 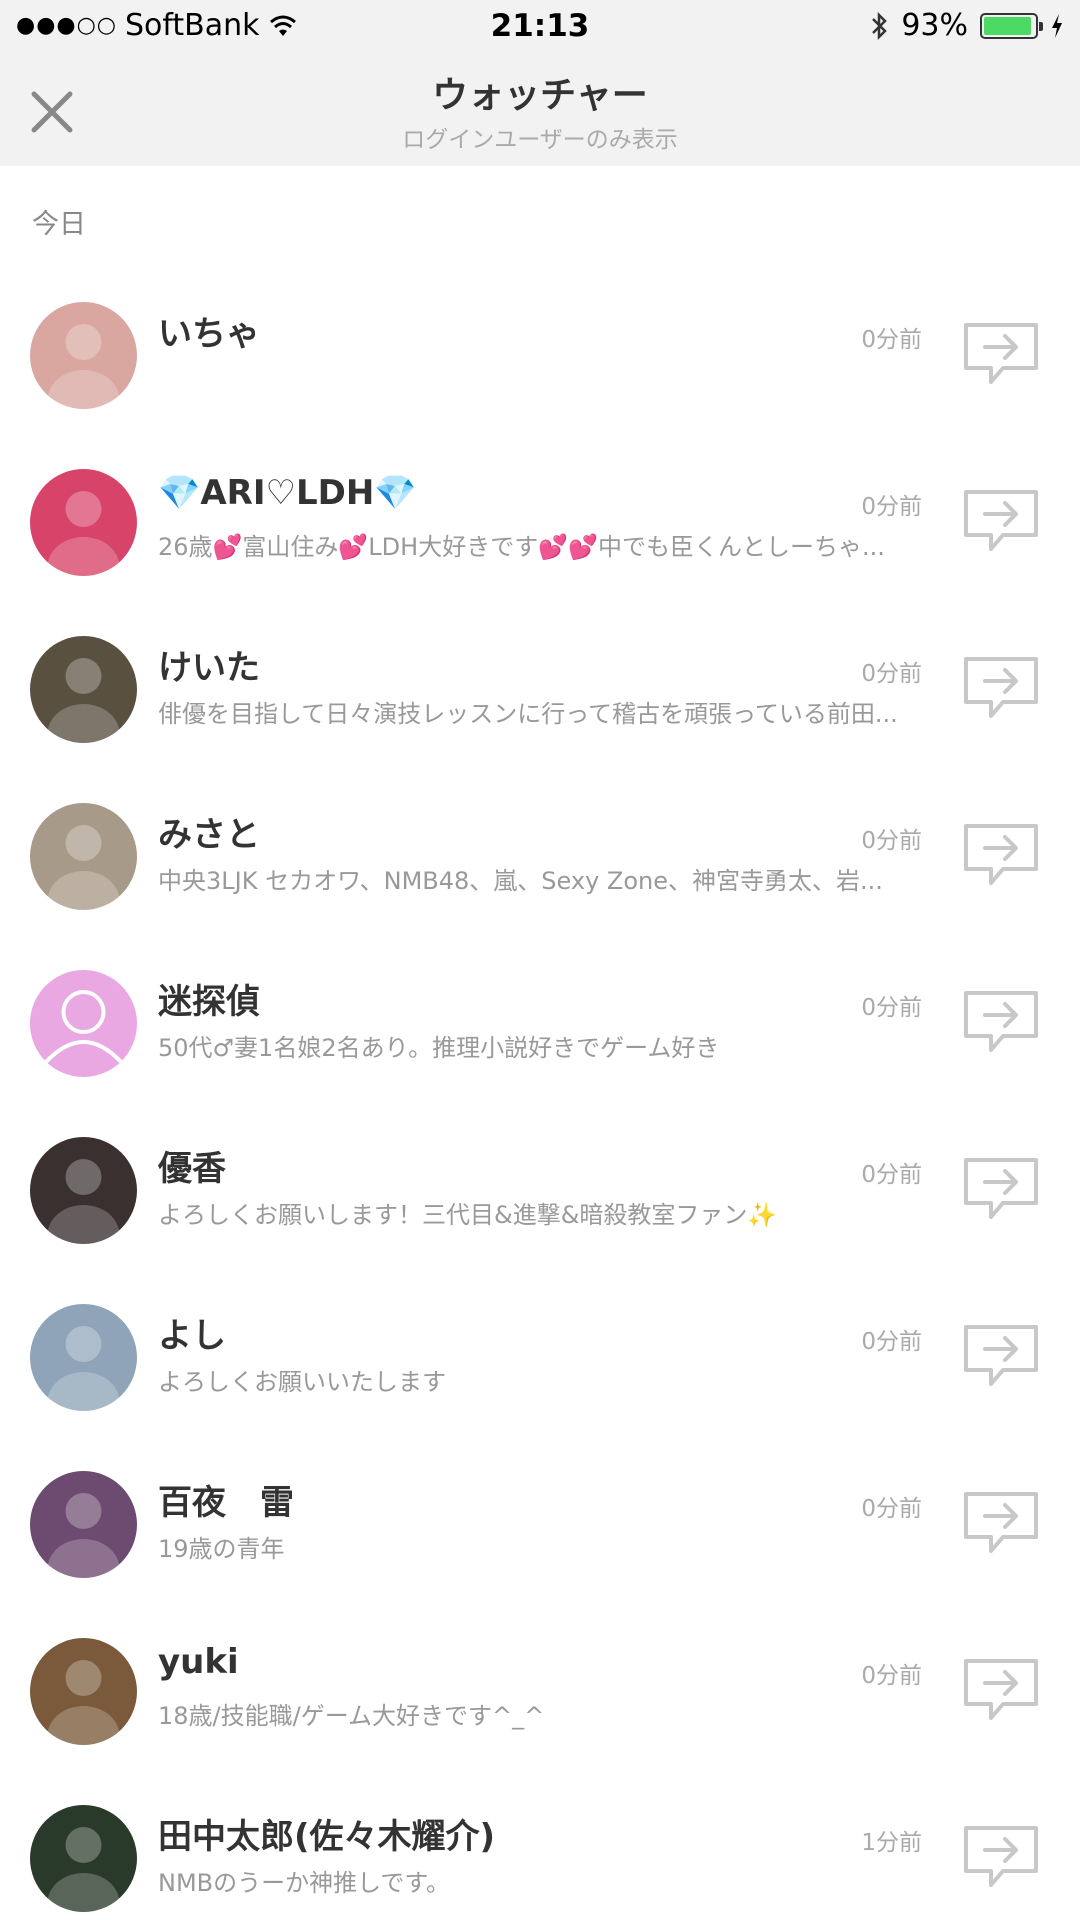 I want to click on list-item: 迷探偵 50代♂妻1名娘2名あり。推理小説好きでゲーム好き 0分前, so click(x=540, y=1001).